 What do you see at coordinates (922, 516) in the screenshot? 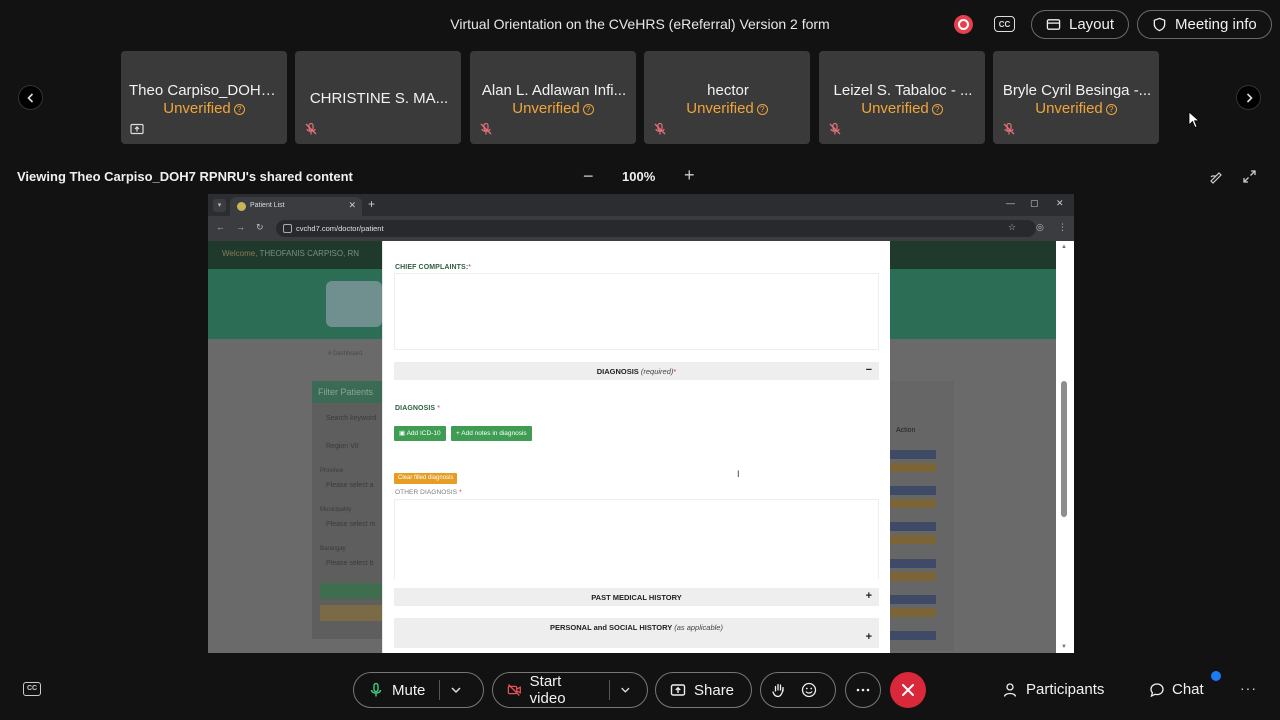
I see `action-column: Action` at bounding box center [922, 516].